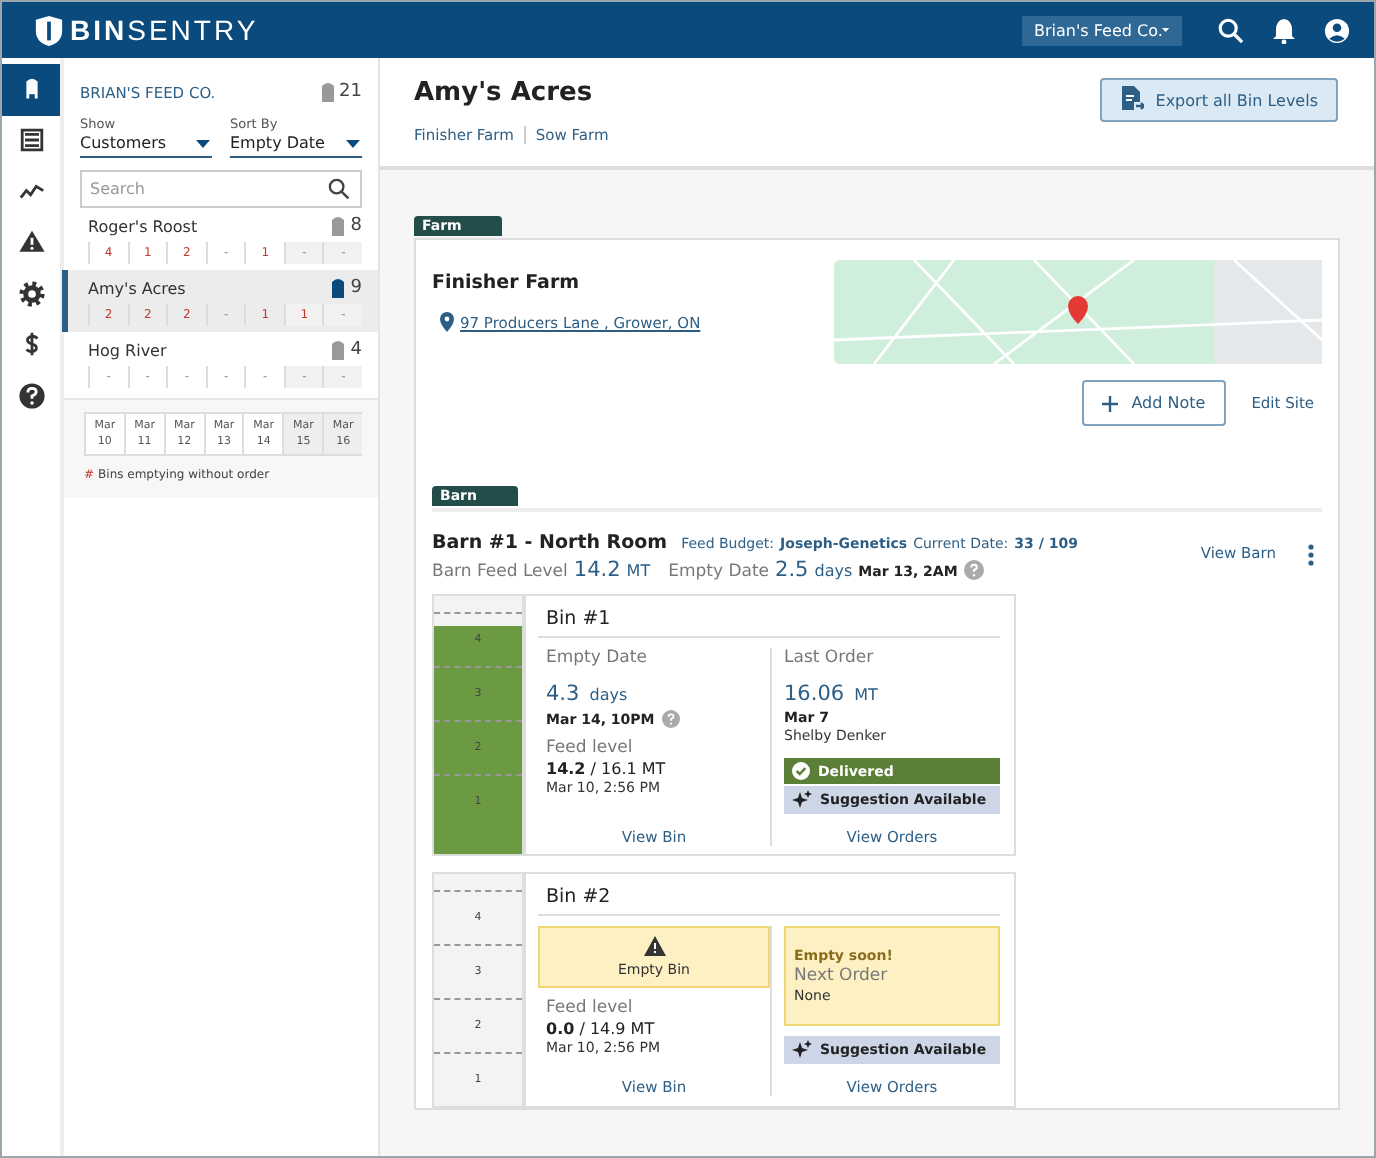 Image resolution: width=1376 pixels, height=1158 pixels. Describe the element at coordinates (1109, 403) in the screenshot. I see `plus-icon` at that location.